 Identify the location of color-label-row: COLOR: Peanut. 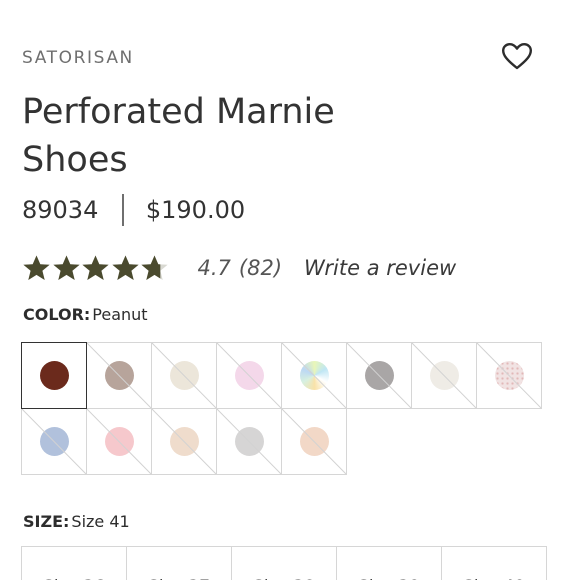
(85, 314).